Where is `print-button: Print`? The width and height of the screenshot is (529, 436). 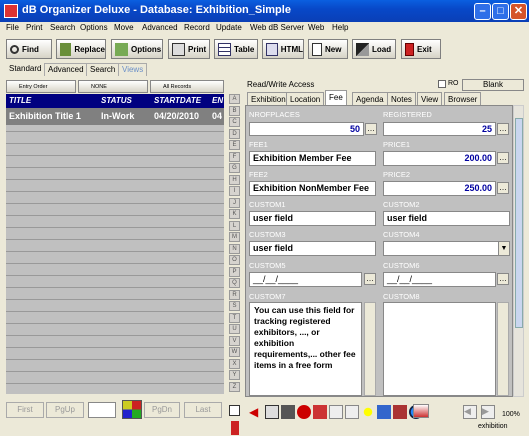 print-button: Print is located at coordinates (189, 49).